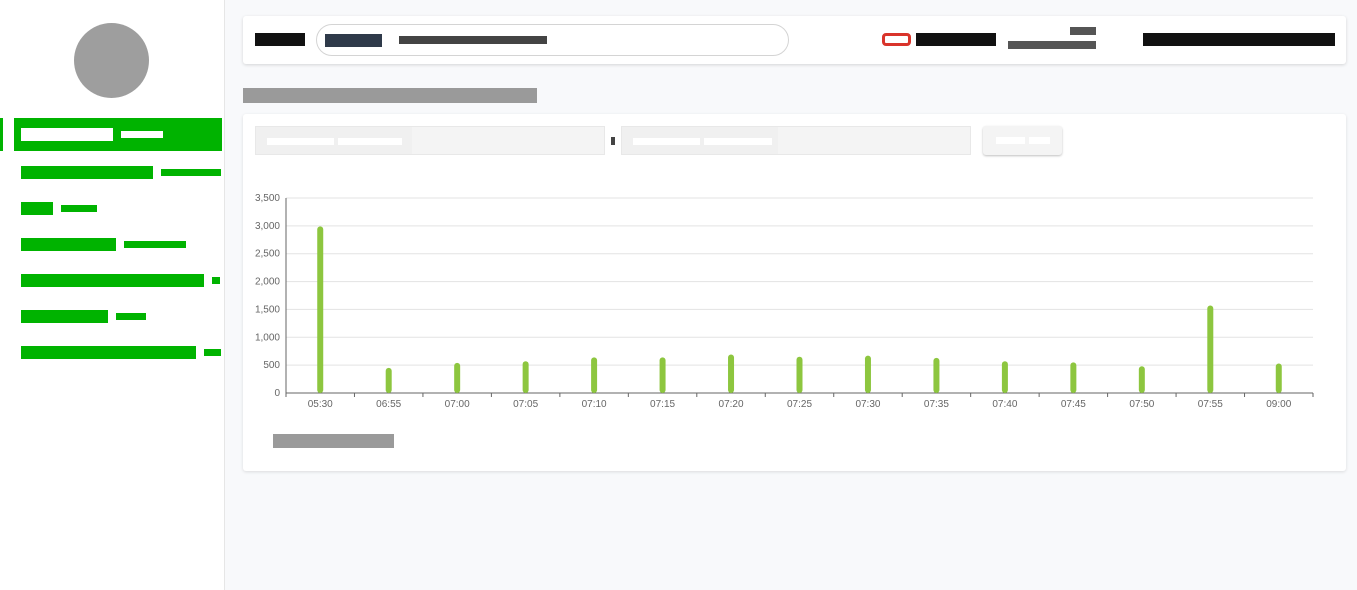  I want to click on x-tick-label: 07:45, so click(1073, 404).